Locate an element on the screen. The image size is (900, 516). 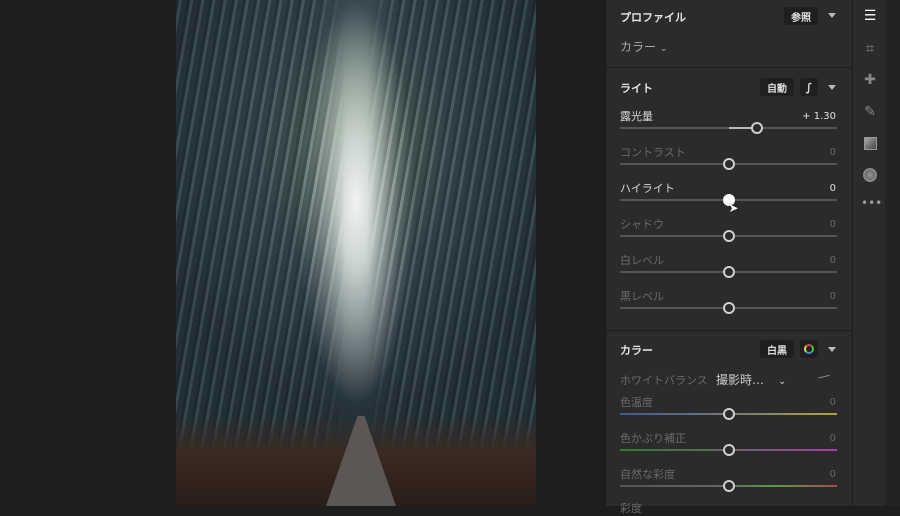
mouse-cursor-icon: ➤ is located at coordinates (733, 208).